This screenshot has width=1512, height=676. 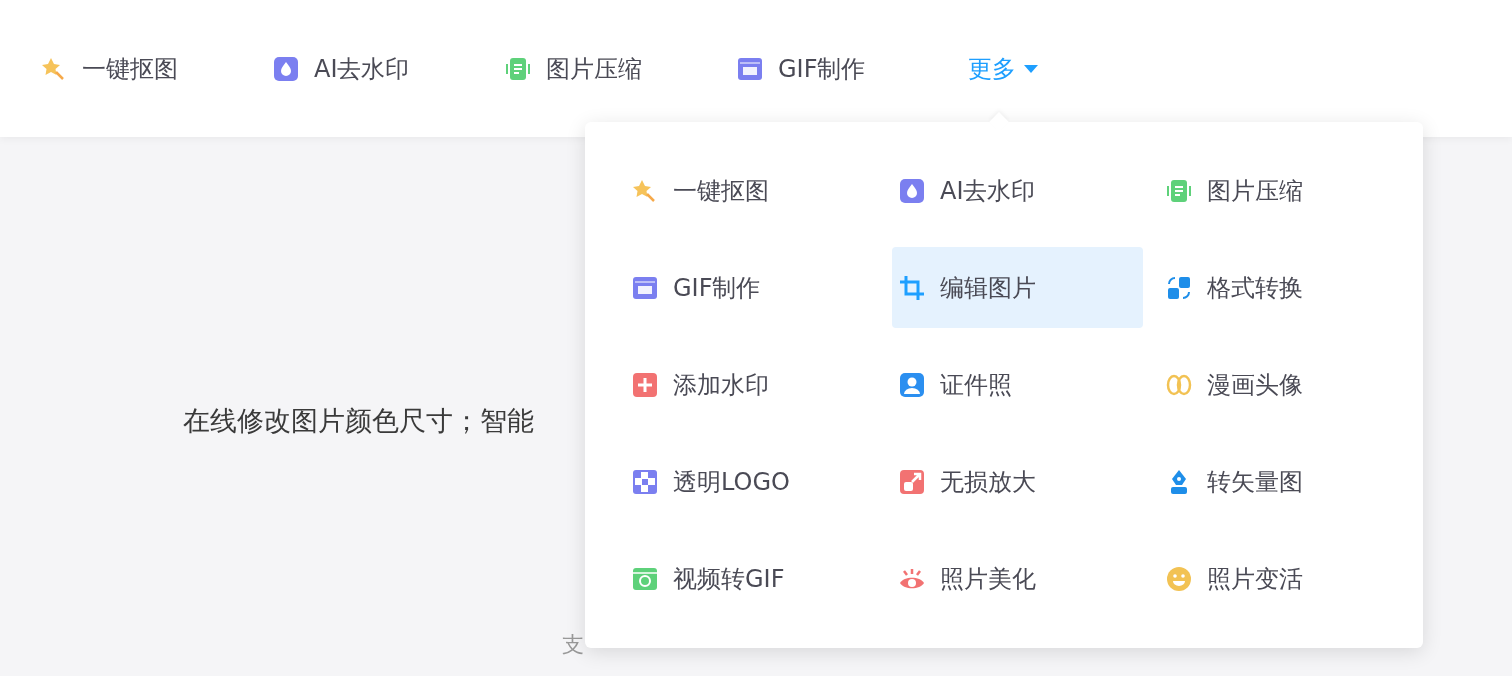 I want to click on nav-label: AI去水印, so click(x=362, y=69).